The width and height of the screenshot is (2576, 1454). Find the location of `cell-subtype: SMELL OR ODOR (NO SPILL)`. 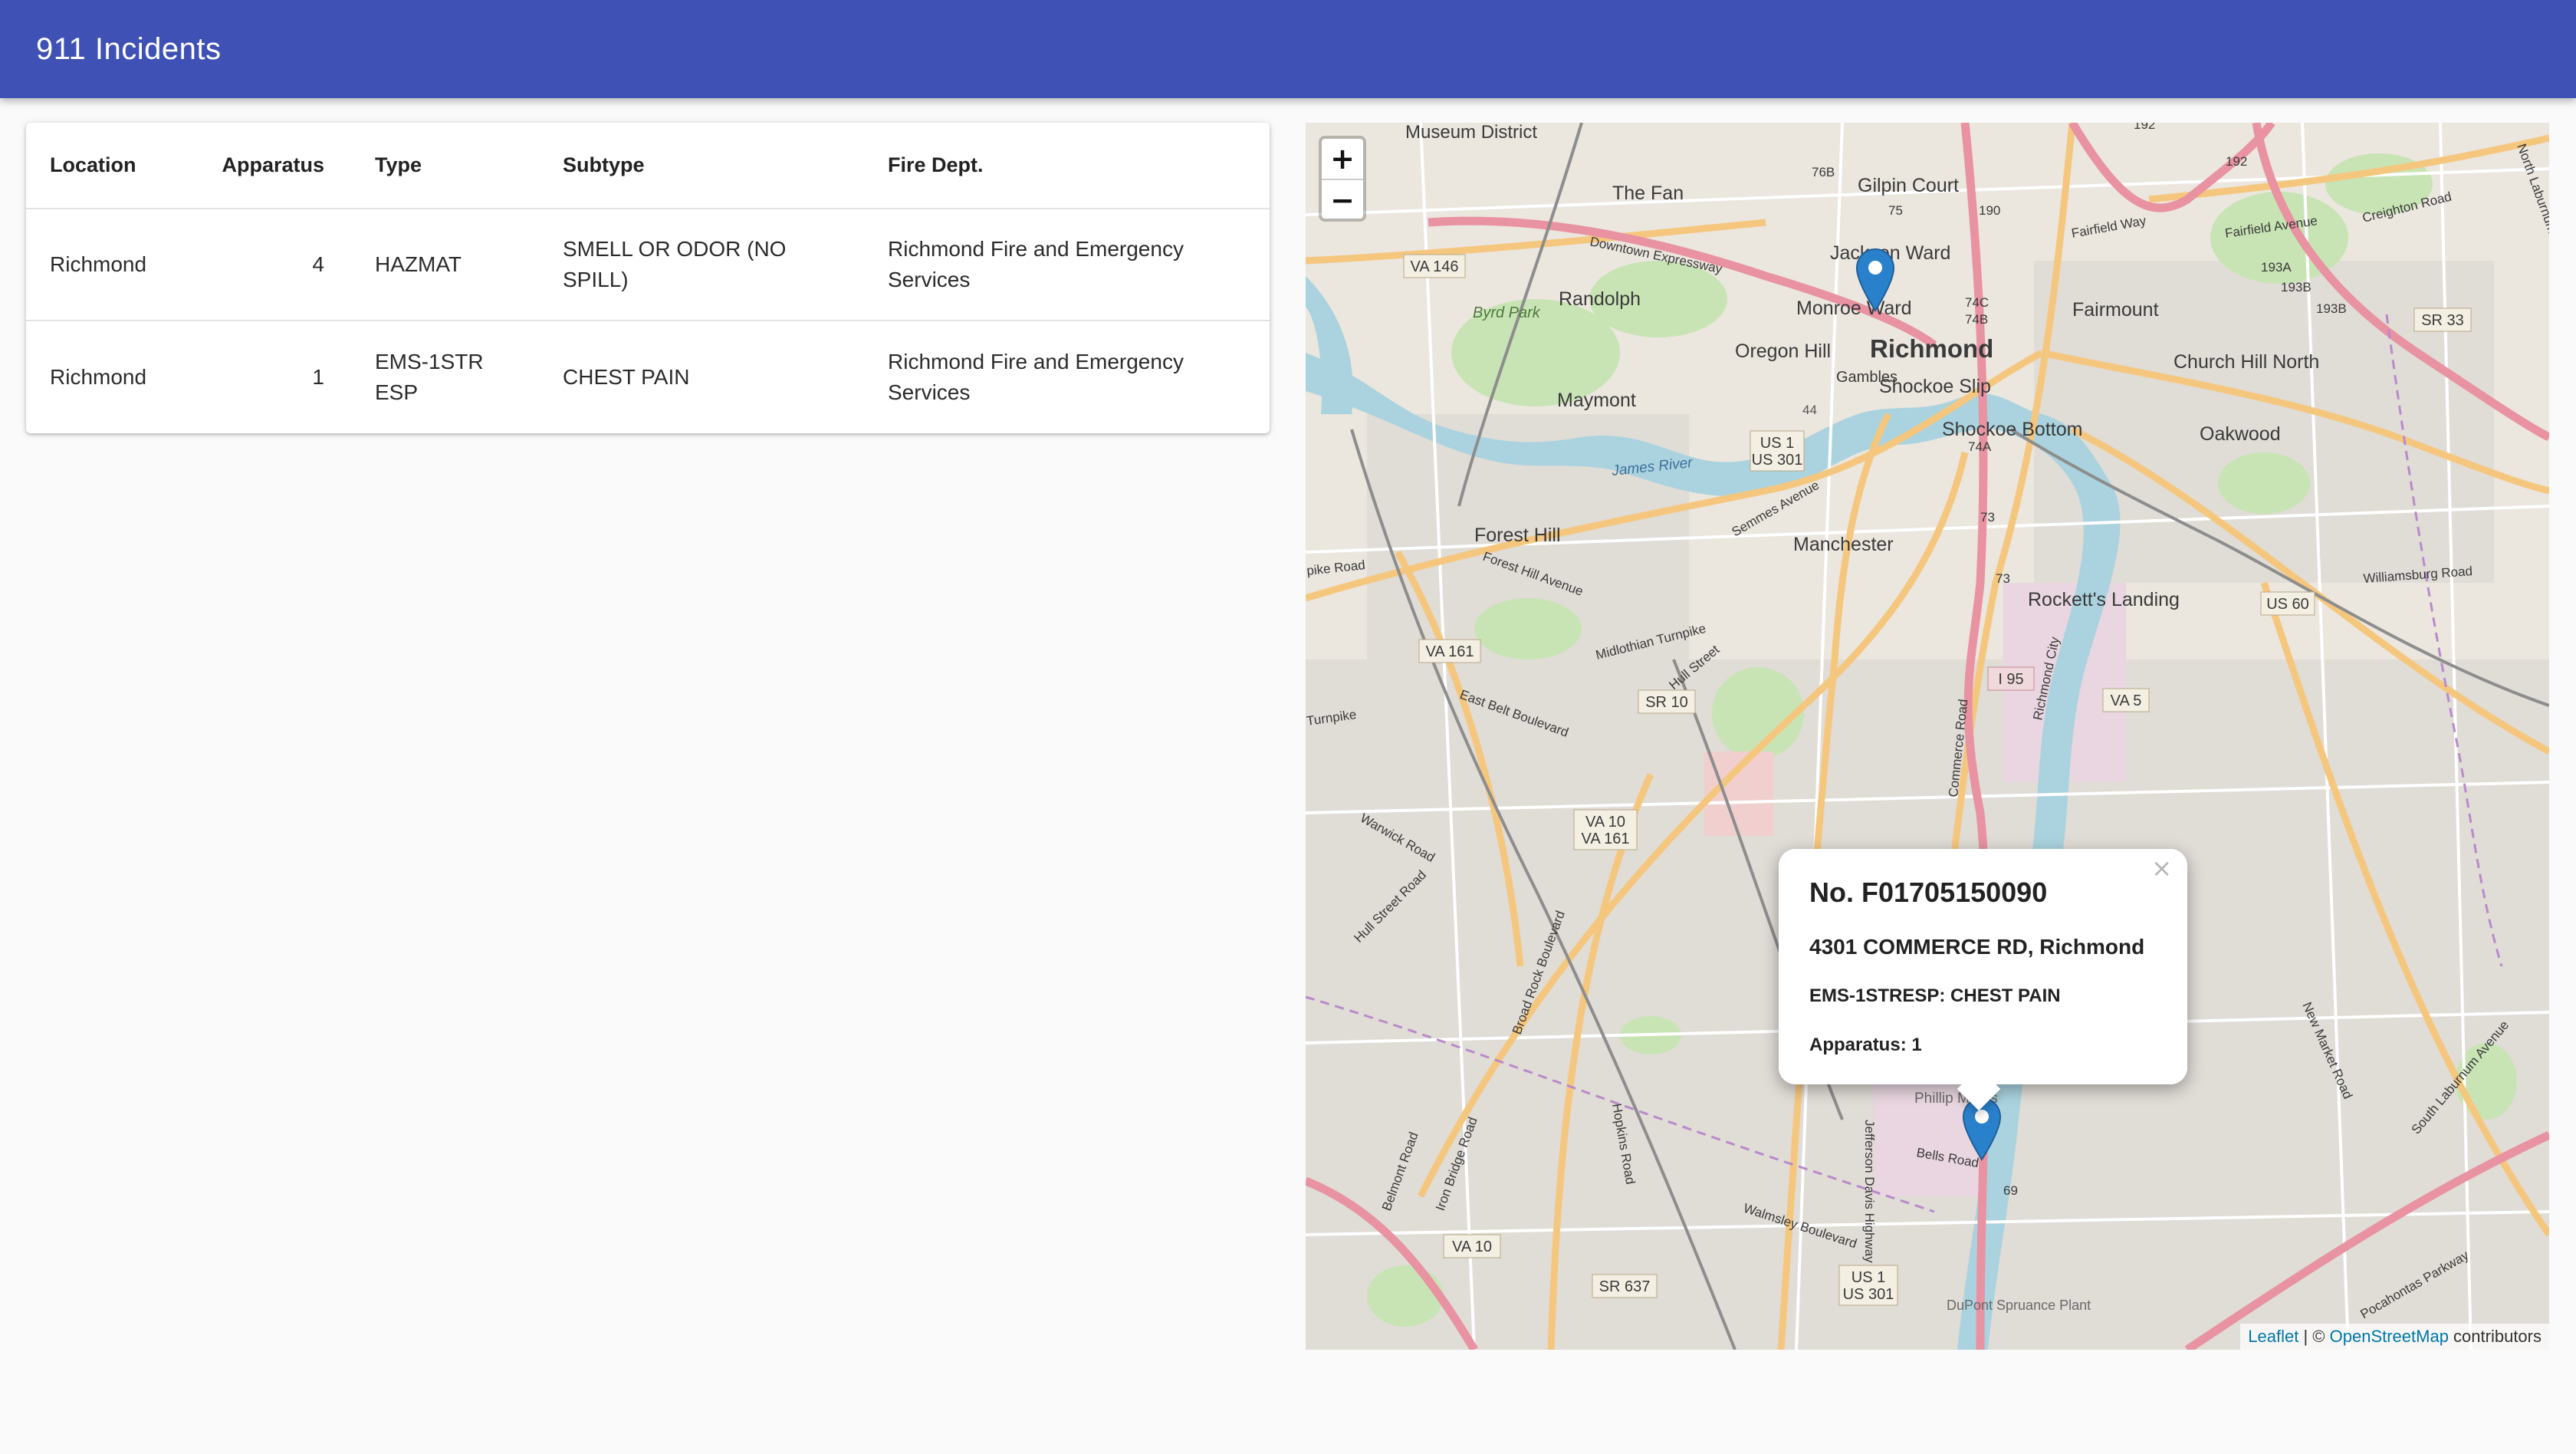

cell-subtype: SMELL OR ODOR (NO SPILL) is located at coordinates (726, 265).